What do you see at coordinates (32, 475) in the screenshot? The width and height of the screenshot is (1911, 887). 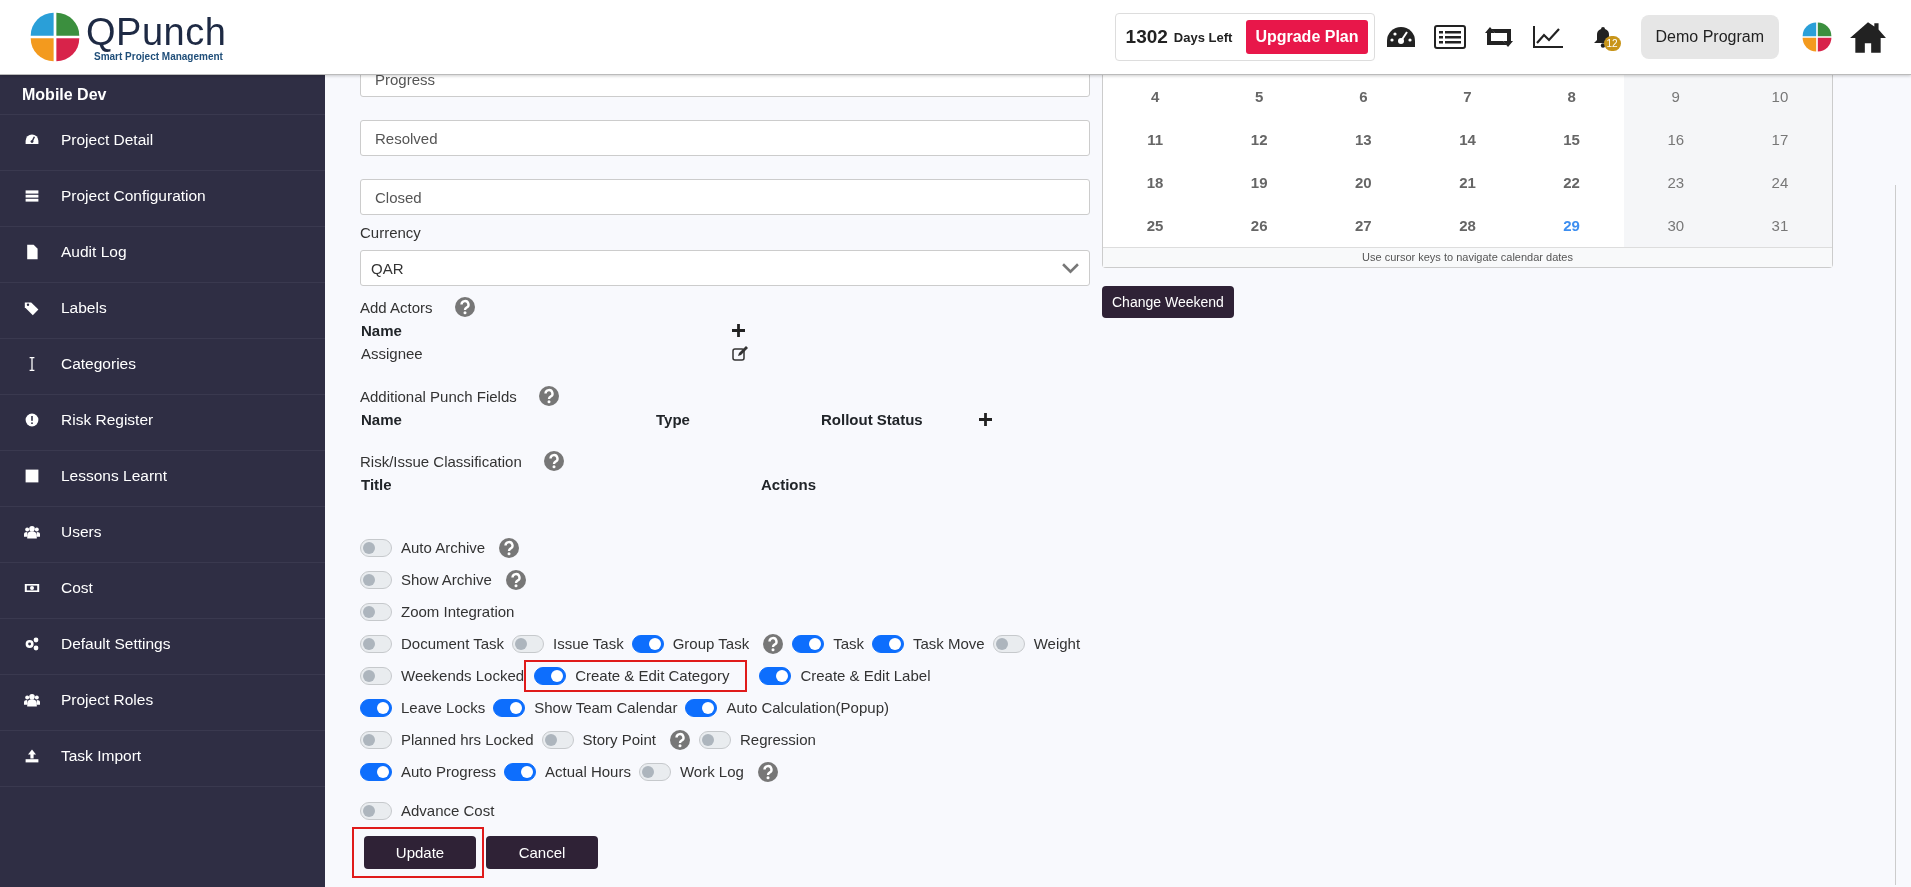 I see `square-icon` at bounding box center [32, 475].